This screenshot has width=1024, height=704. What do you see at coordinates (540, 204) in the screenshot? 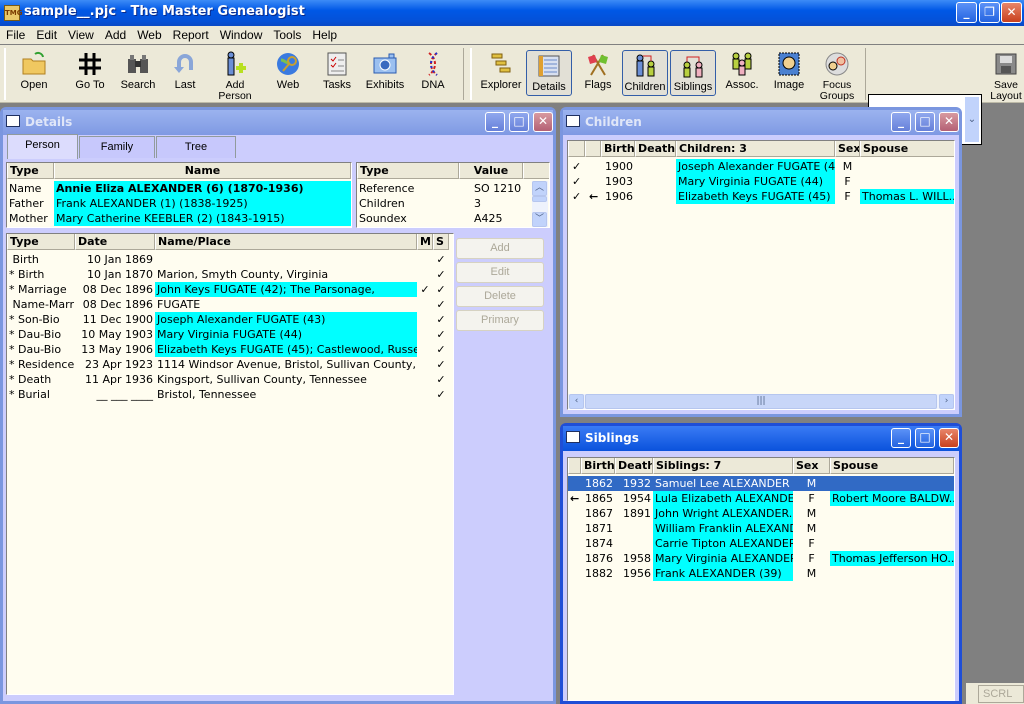
I see `flags-scrollbar: ︿ ﹀` at bounding box center [540, 204].